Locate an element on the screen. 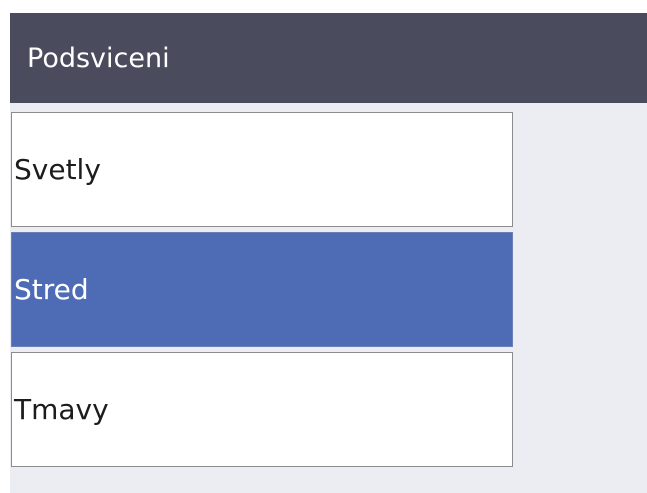  option-label: Stred is located at coordinates (51, 289).